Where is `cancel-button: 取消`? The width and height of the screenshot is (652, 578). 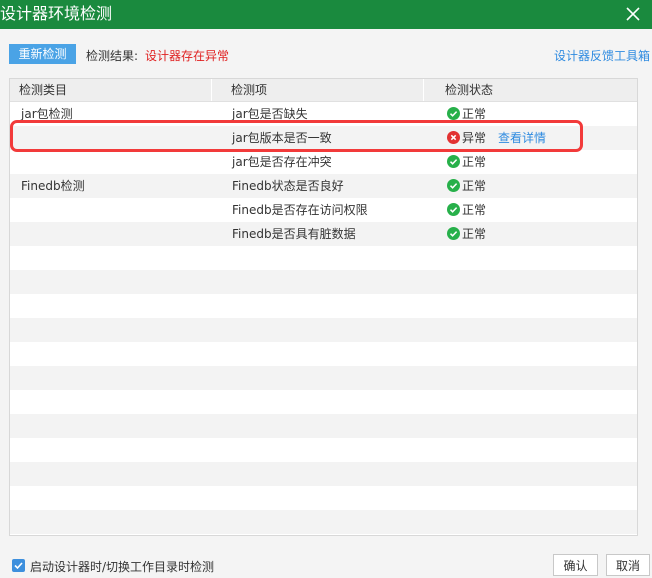 cancel-button: 取消 is located at coordinates (628, 565).